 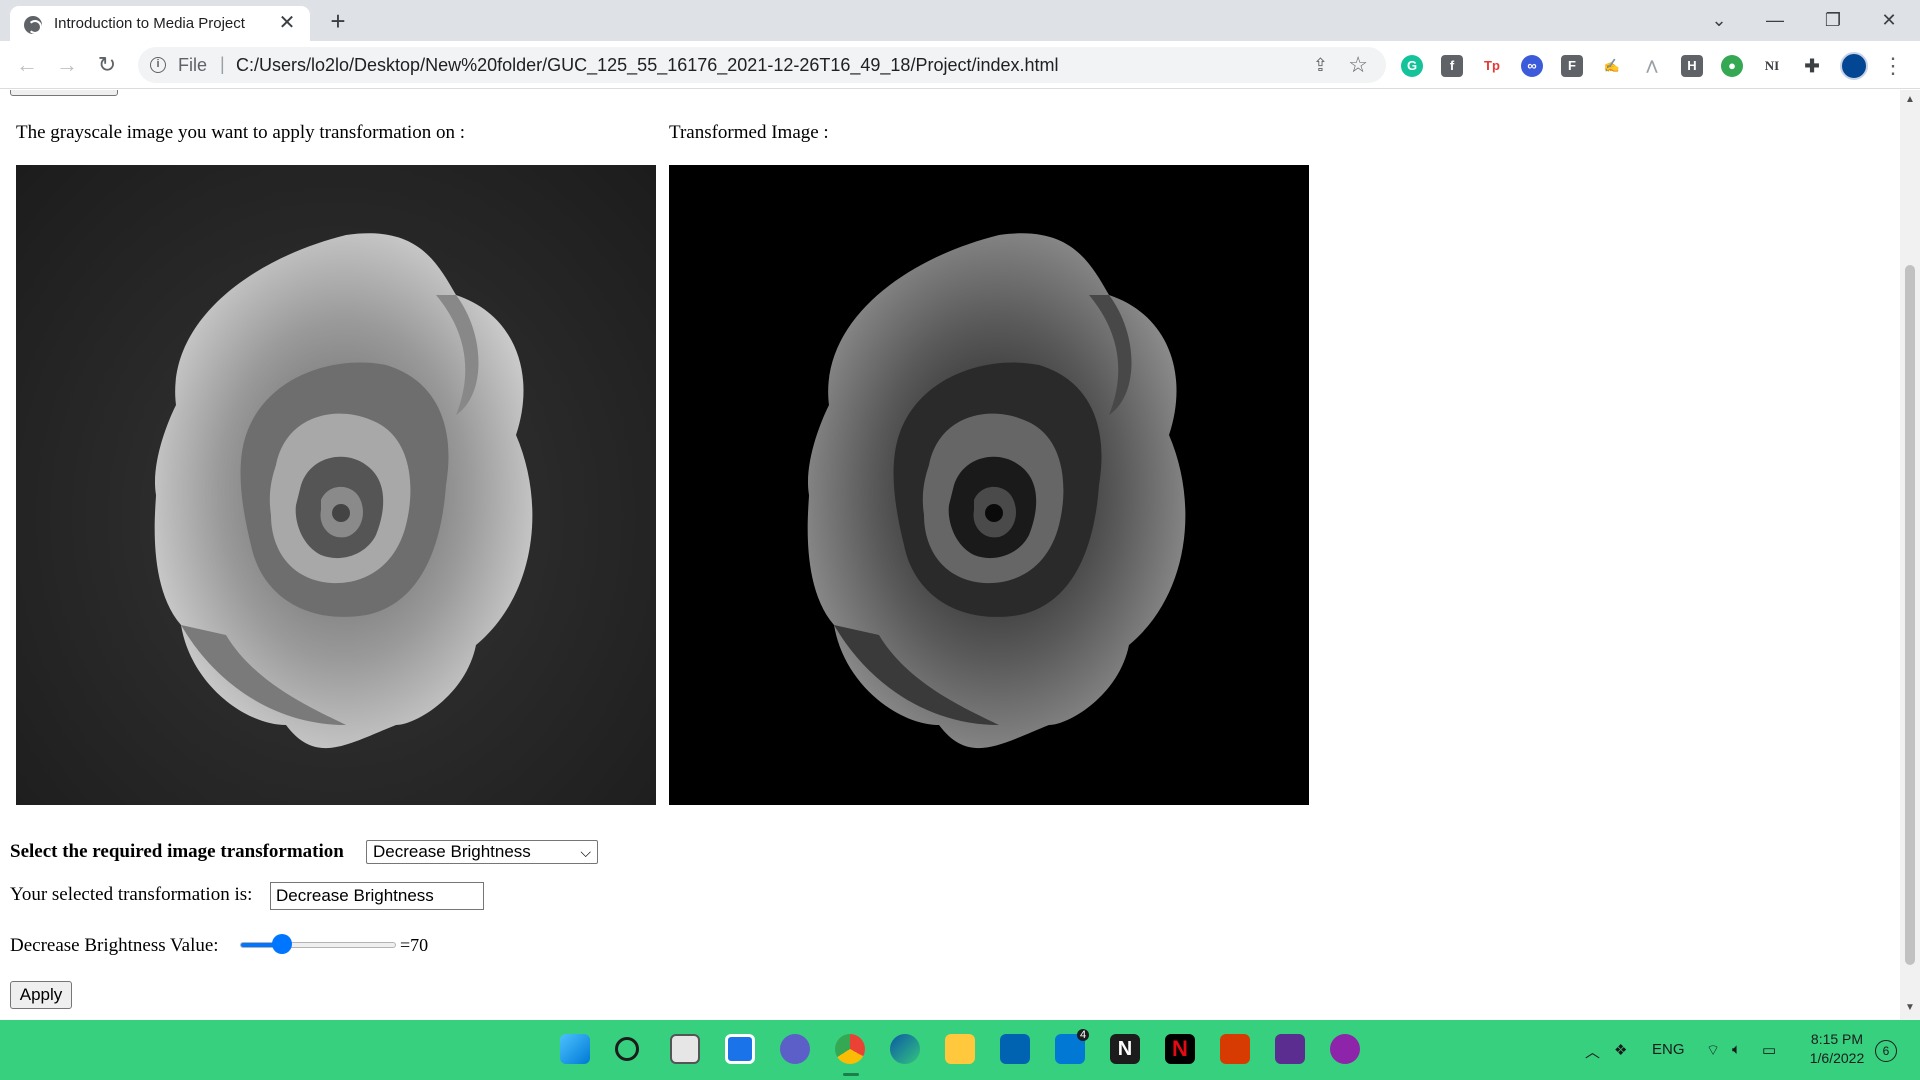 What do you see at coordinates (149, 23) in the screenshot?
I see `tab-title: Introduction to Media Project` at bounding box center [149, 23].